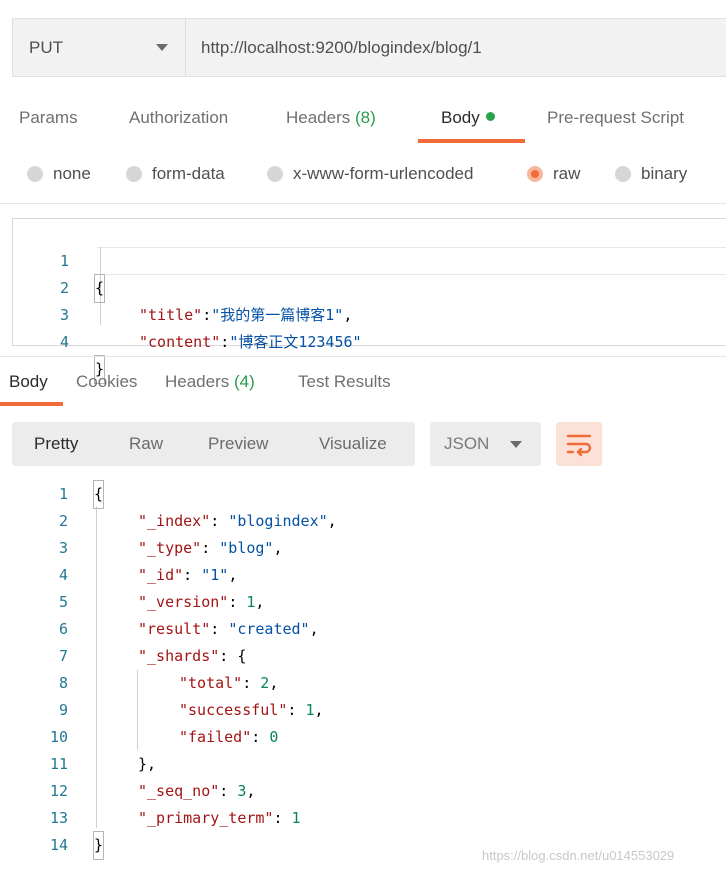  What do you see at coordinates (174, 521) in the screenshot?
I see `json-key: "_index"` at bounding box center [174, 521].